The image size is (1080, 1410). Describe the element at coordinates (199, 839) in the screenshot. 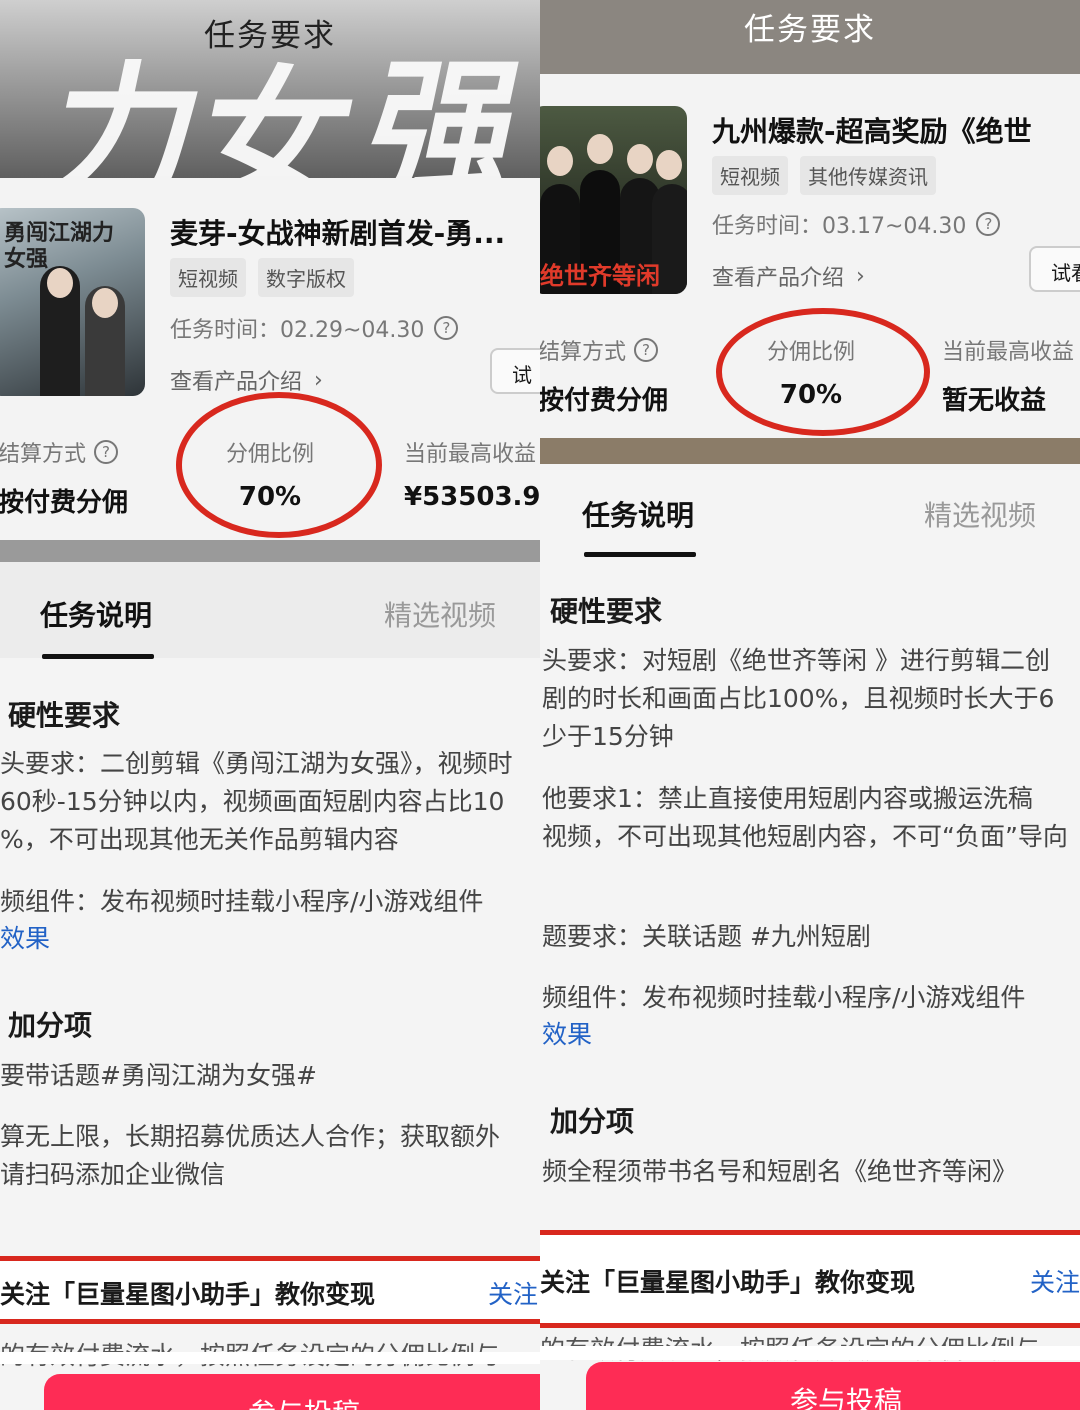

I see `requirement-line: %，不可出现其他无关作品剪辑内容` at that location.